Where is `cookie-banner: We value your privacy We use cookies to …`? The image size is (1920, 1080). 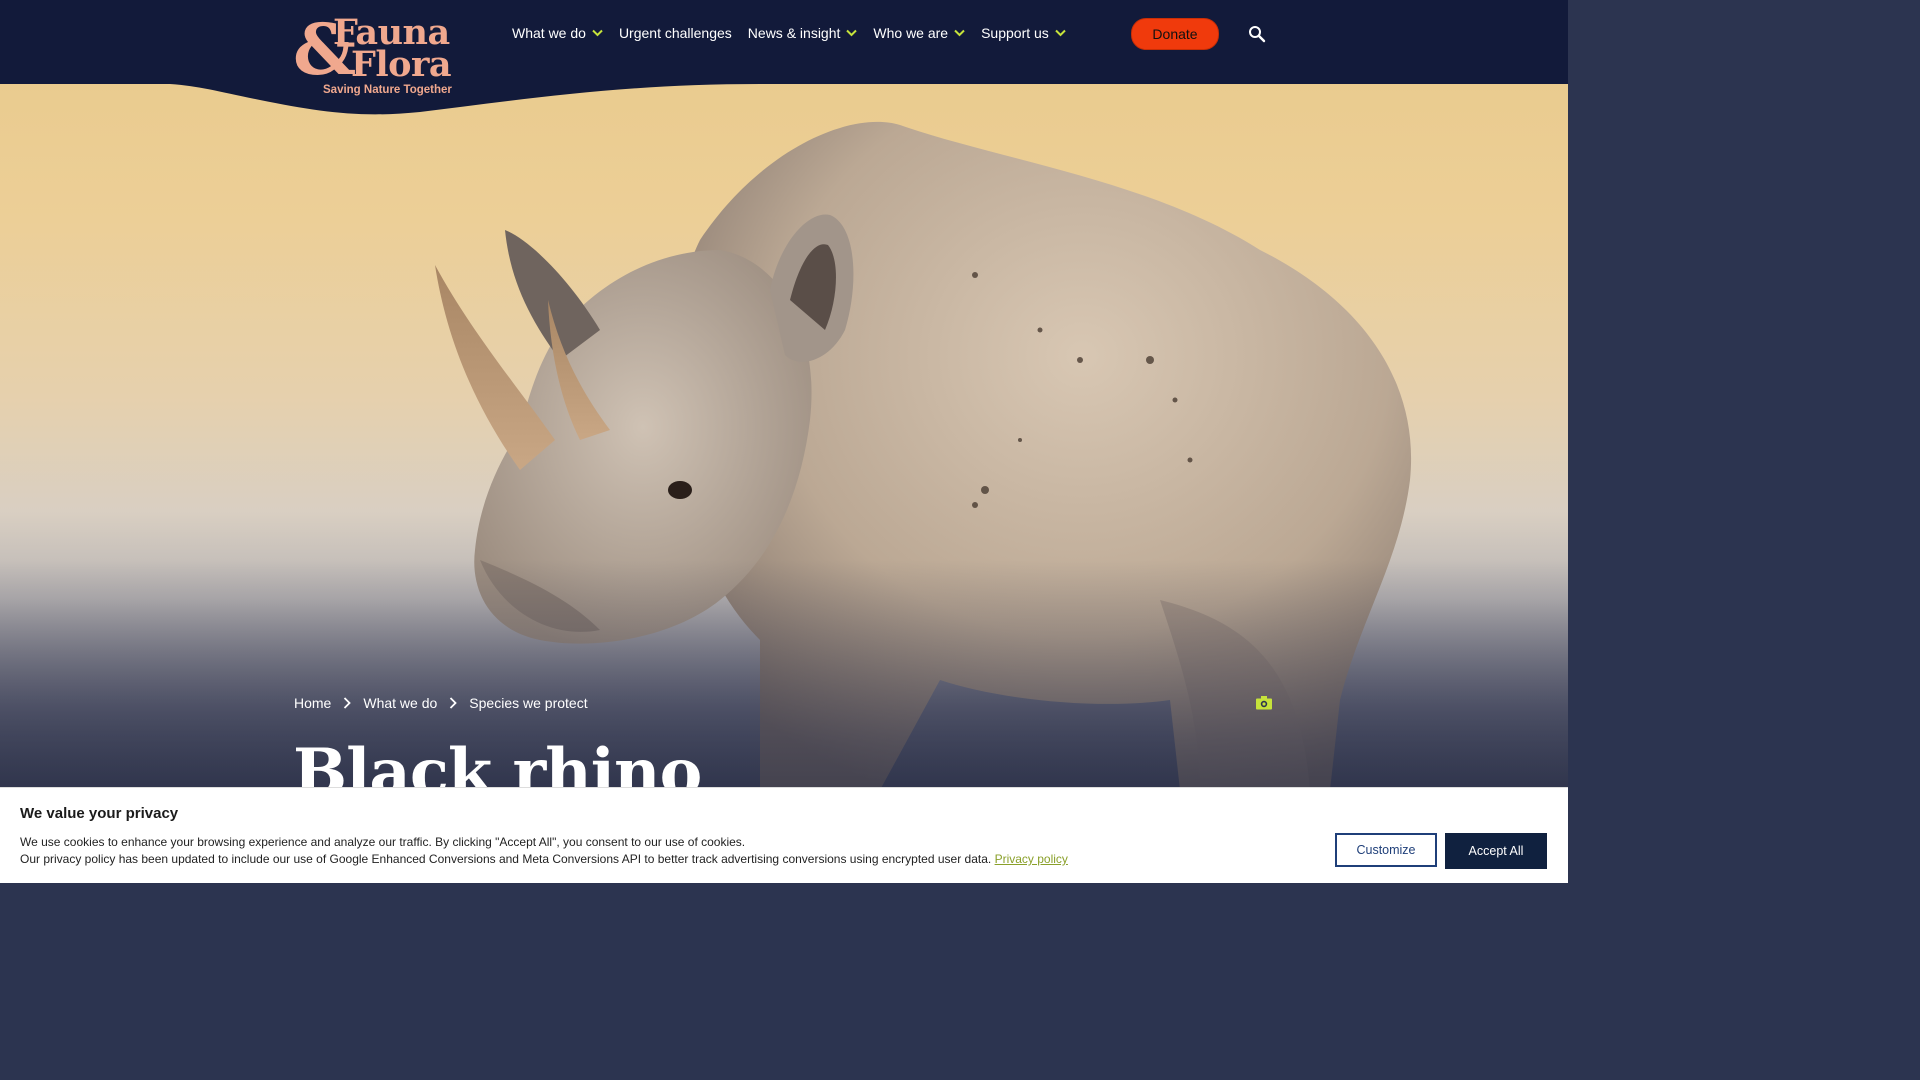 cookie-banner: We value your privacy We use cookies to … is located at coordinates (784, 835).